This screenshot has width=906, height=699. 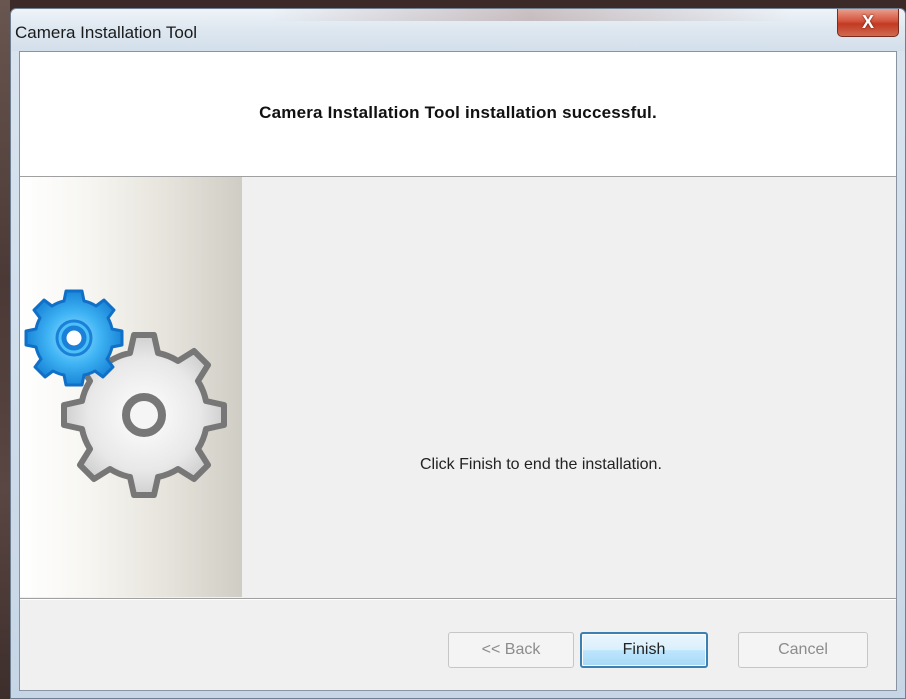 I want to click on gears-icon, so click(x=125, y=393).